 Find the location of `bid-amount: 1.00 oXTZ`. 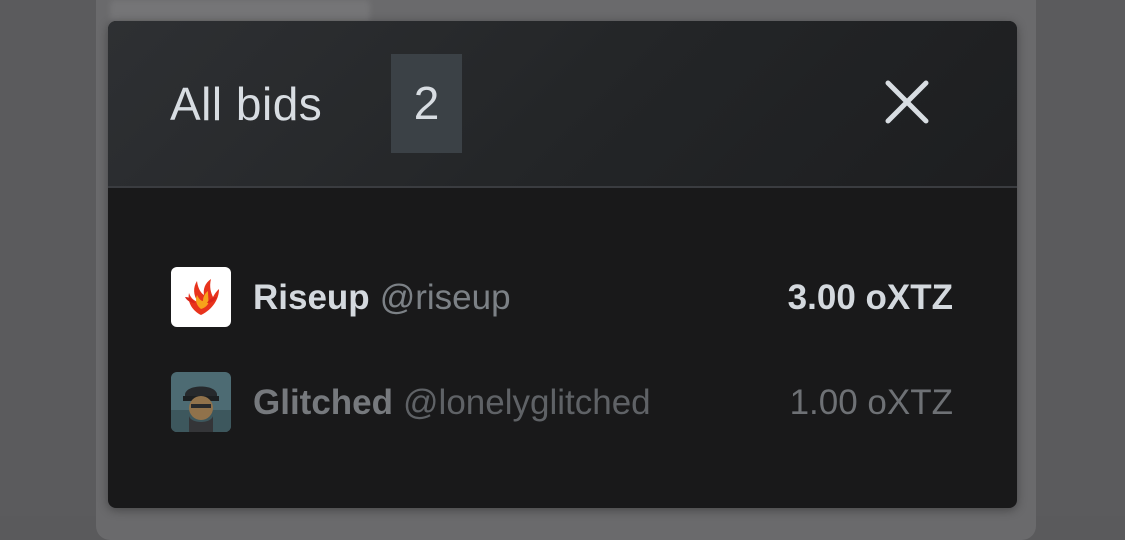

bid-amount: 1.00 oXTZ is located at coordinates (871, 402).